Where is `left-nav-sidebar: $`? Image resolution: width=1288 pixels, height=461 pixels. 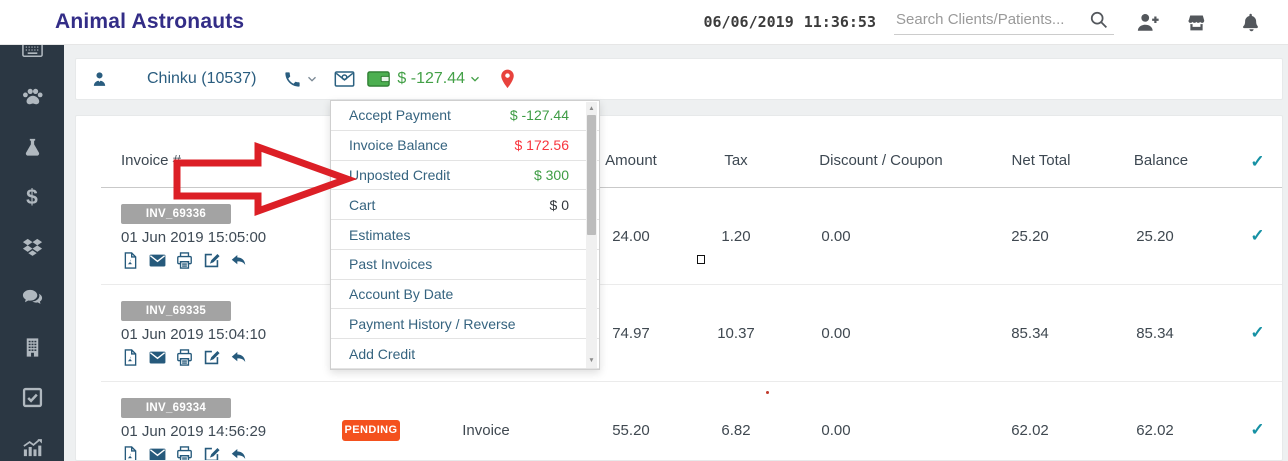
left-nav-sidebar: $ is located at coordinates (32, 253).